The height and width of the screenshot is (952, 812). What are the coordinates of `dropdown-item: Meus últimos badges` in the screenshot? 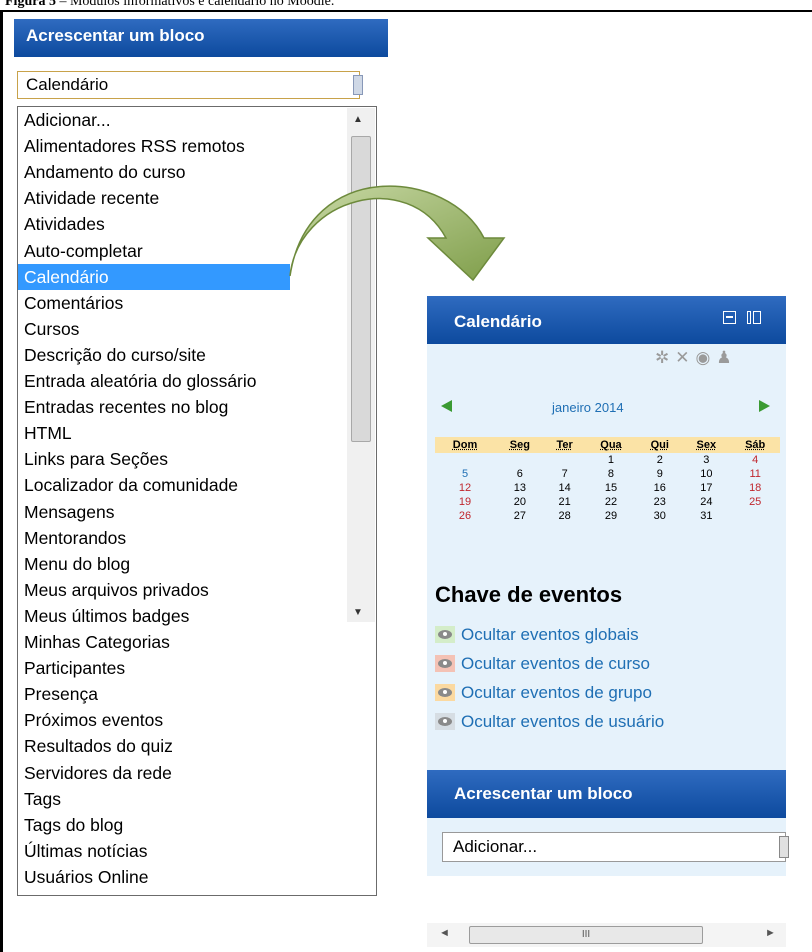 It's located at (154, 616).